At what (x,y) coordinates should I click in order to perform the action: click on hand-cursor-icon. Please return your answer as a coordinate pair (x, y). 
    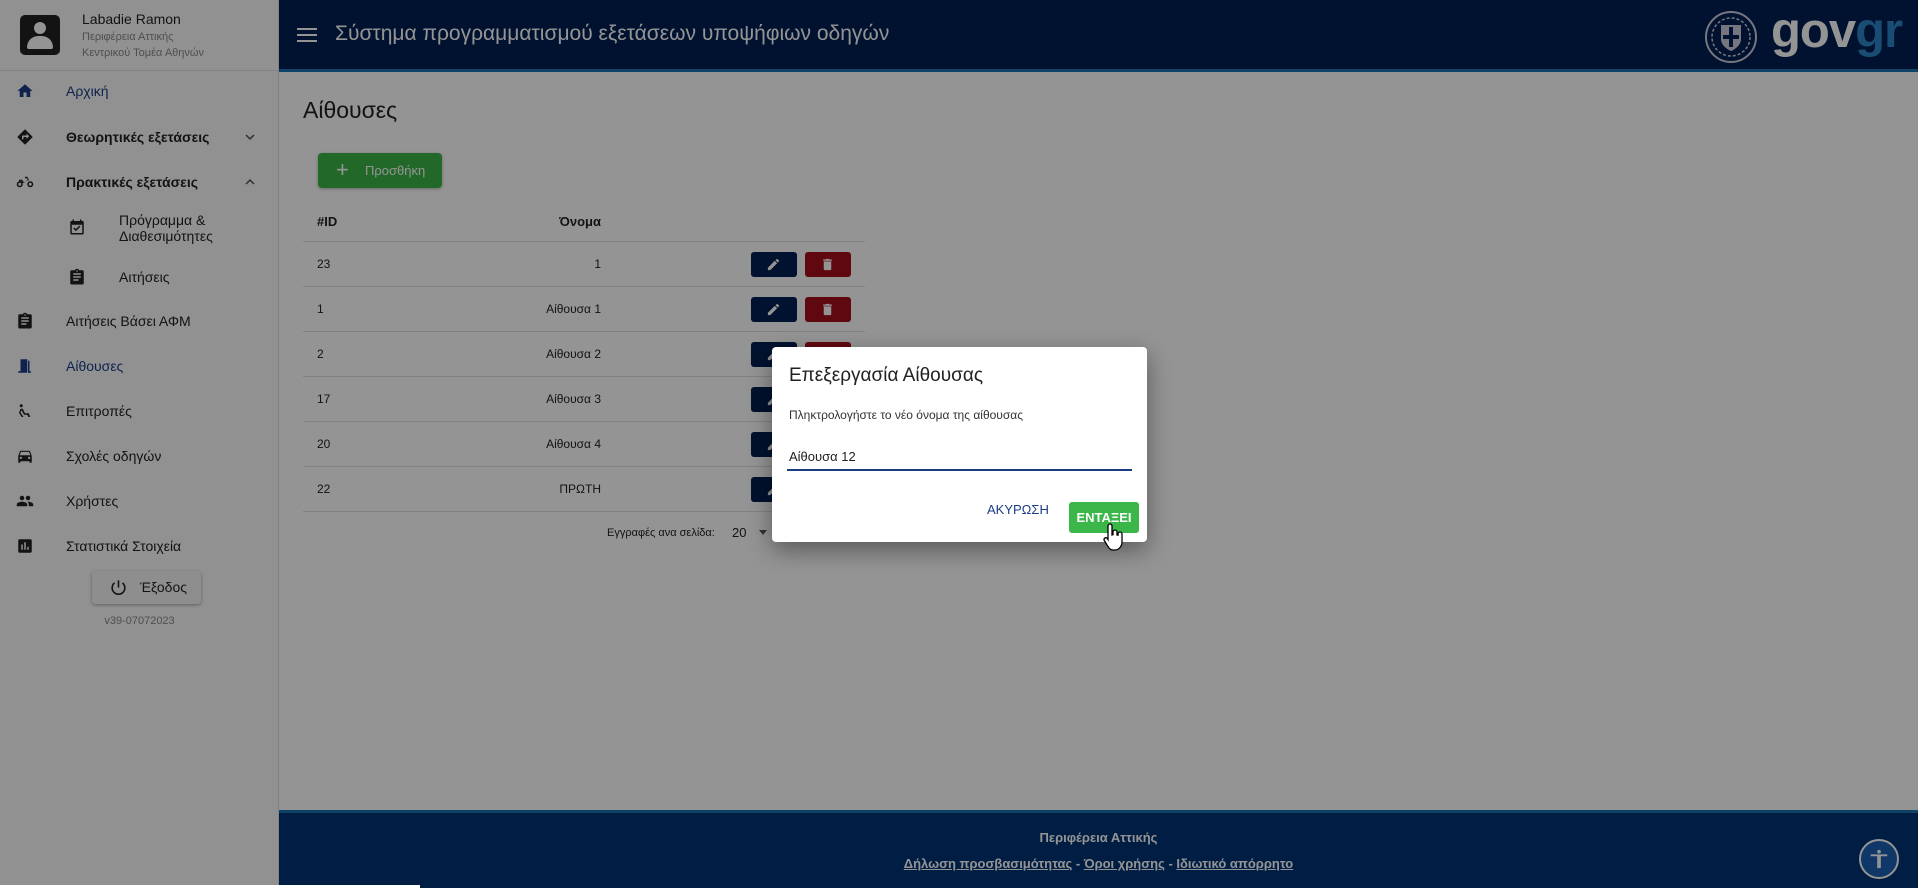
    Looking at the image, I should click on (1113, 537).